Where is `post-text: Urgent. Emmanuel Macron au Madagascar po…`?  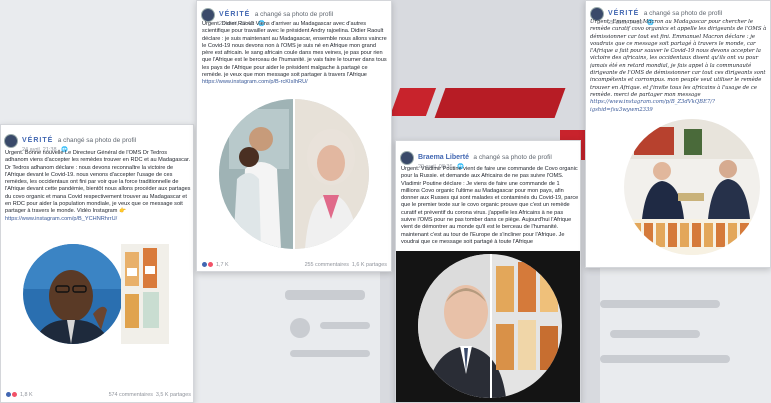
post-text: Urgent. Emmanuel Macron au Madagascar po… is located at coordinates (679, 67).